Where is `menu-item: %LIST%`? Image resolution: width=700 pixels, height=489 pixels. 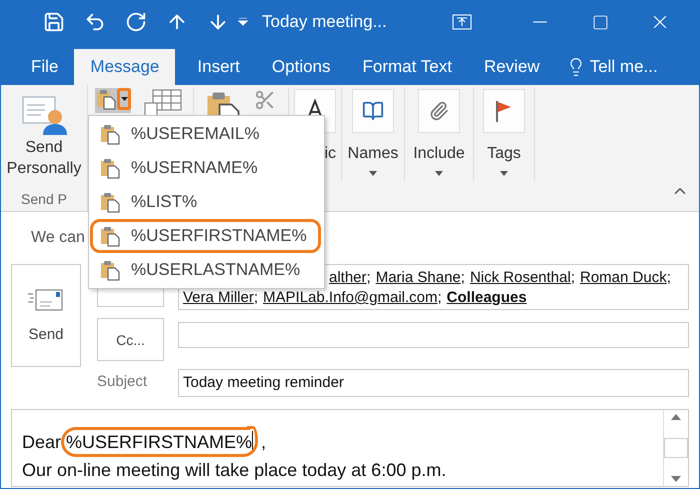 menu-item: %LIST% is located at coordinates (205, 202).